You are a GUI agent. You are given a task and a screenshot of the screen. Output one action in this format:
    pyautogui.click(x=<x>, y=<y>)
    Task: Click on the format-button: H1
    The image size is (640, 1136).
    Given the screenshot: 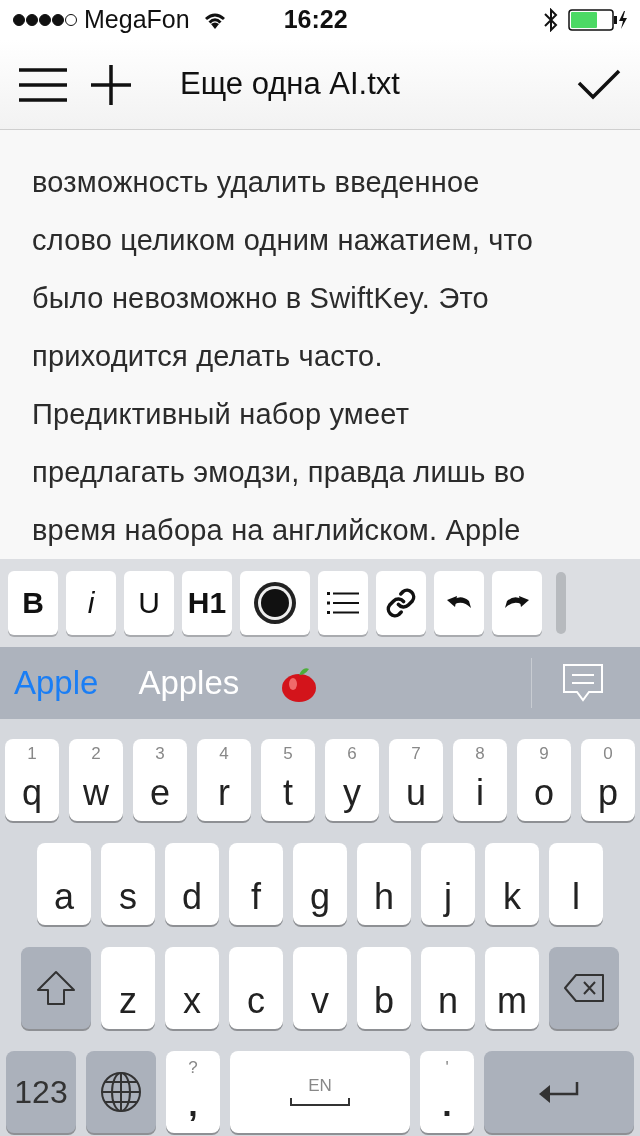 What is the action you would take?
    pyautogui.click(x=207, y=602)
    